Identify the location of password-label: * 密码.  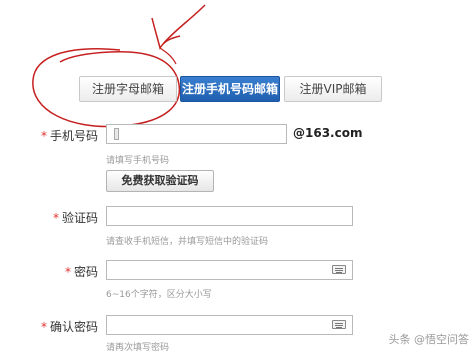
(81, 272).